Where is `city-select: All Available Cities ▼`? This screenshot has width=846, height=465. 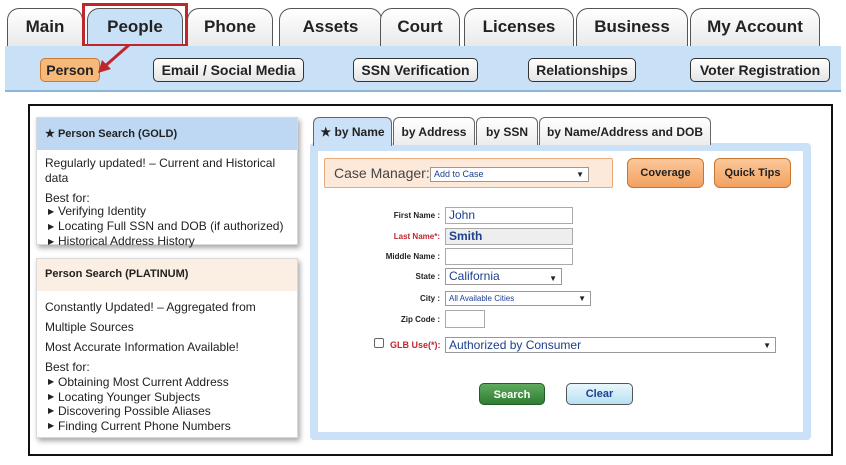 city-select: All Available Cities ▼ is located at coordinates (518, 298).